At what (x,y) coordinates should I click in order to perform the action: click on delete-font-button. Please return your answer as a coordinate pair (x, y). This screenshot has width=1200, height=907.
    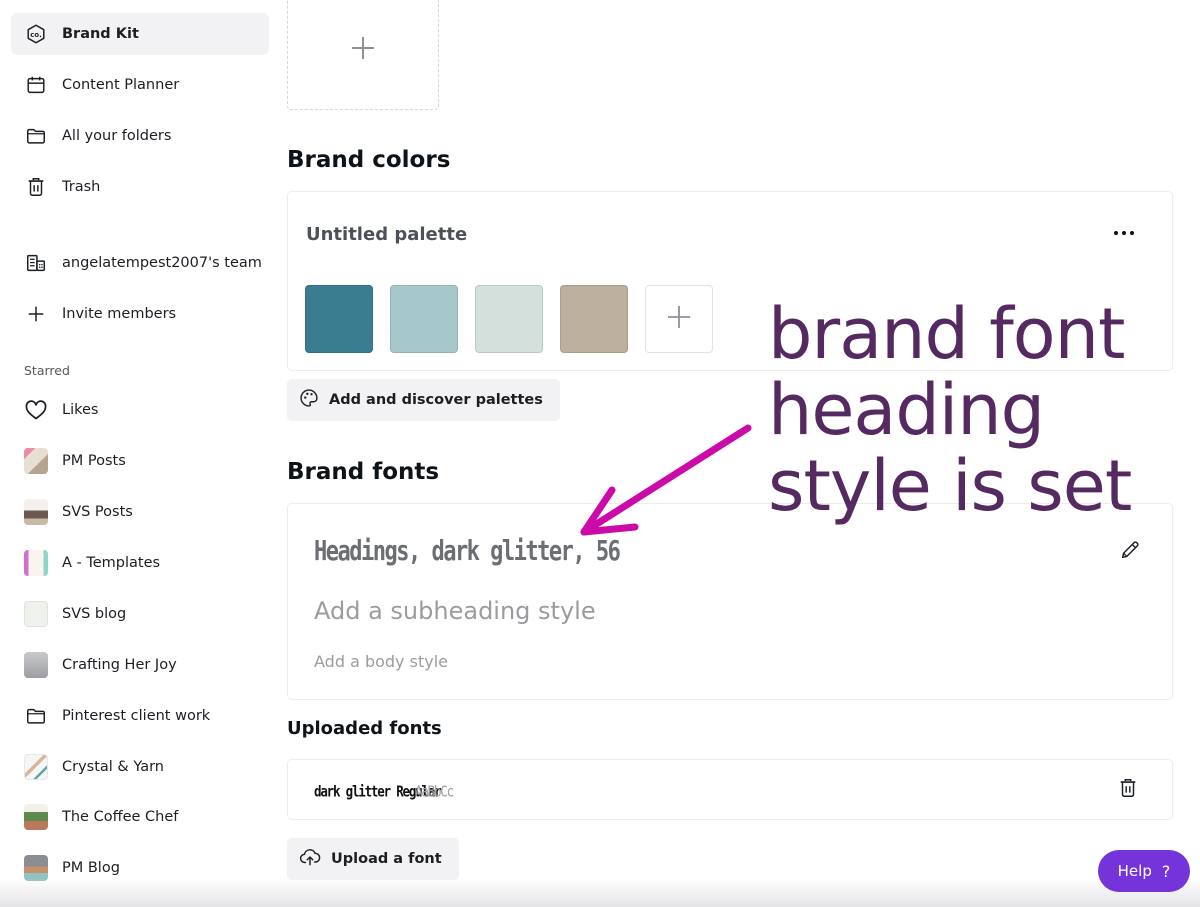
    Looking at the image, I should click on (1128, 790).